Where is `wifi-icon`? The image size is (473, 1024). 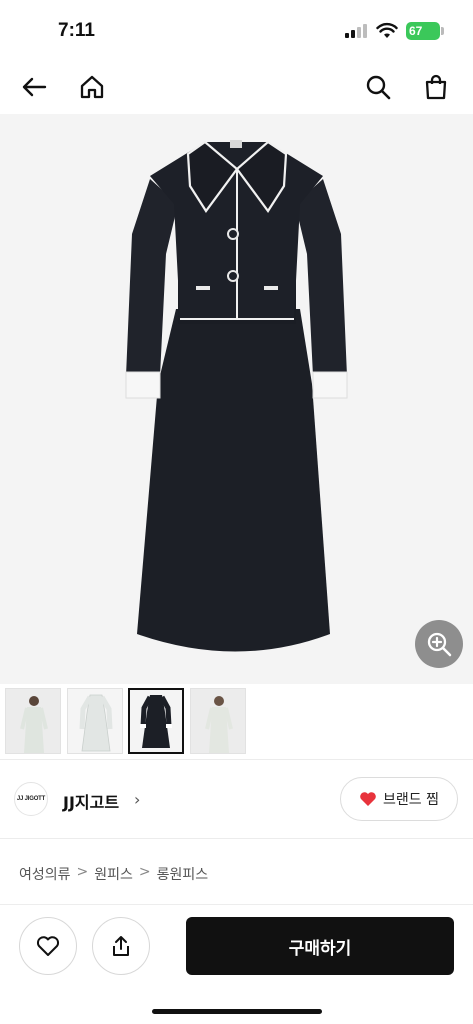
wifi-icon is located at coordinates (387, 30).